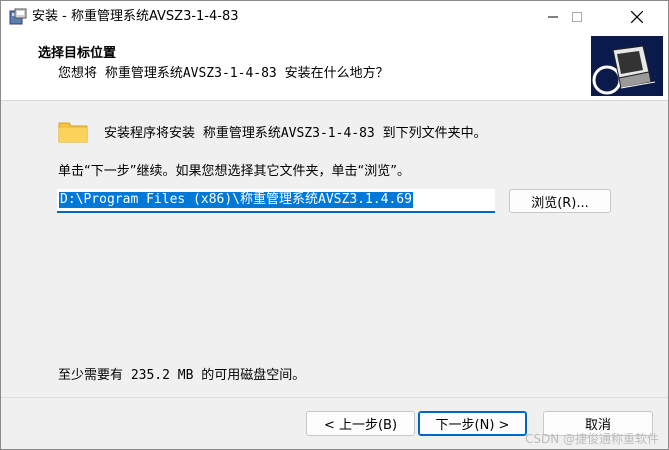 The width and height of the screenshot is (669, 450). I want to click on page-title: 选择目标位置, so click(77, 53).